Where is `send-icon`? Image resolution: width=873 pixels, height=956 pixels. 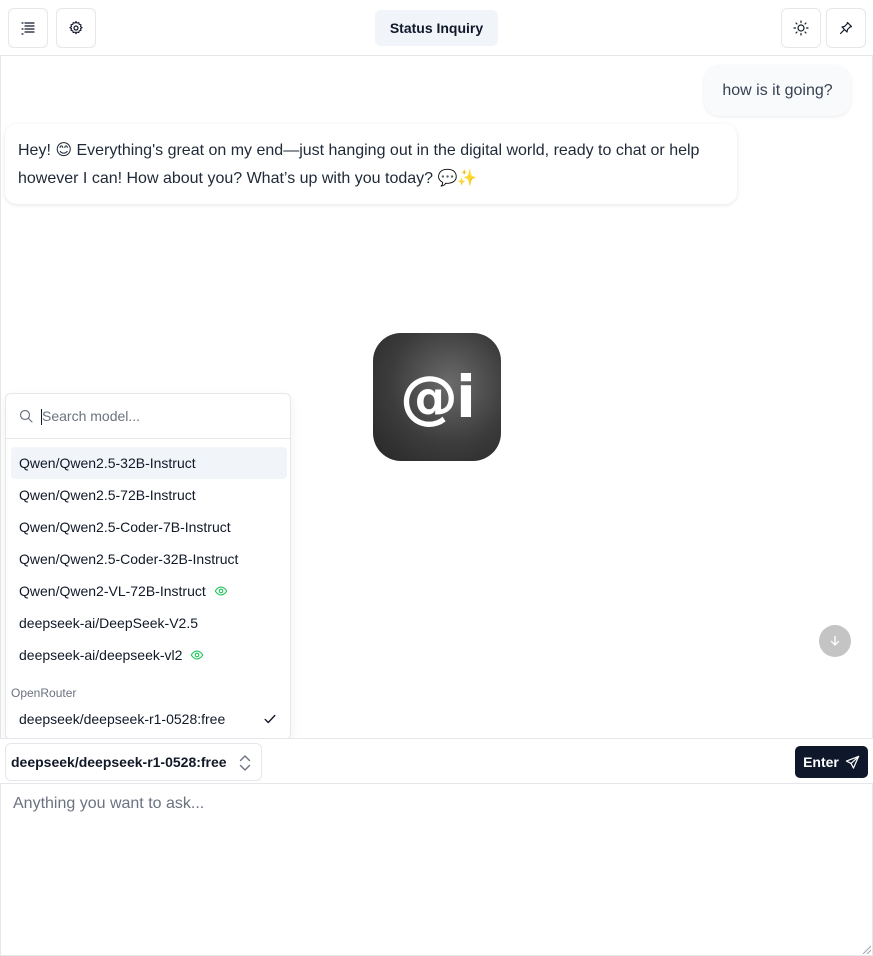 send-icon is located at coordinates (852, 762).